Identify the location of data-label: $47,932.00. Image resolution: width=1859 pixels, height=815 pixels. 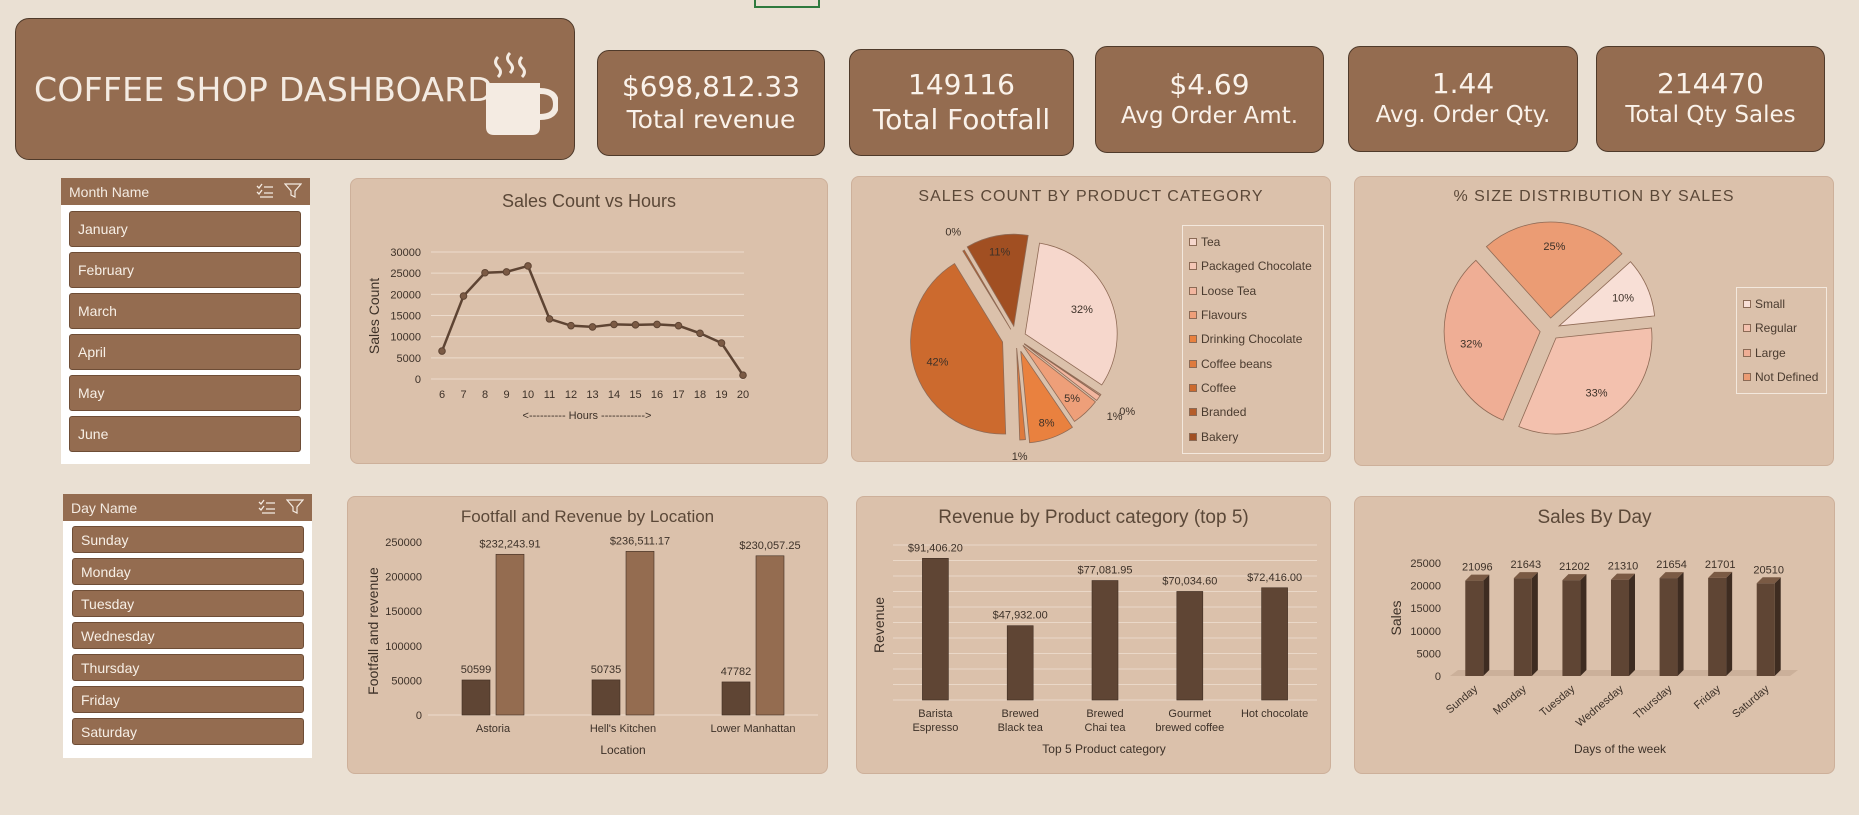
(1020, 616).